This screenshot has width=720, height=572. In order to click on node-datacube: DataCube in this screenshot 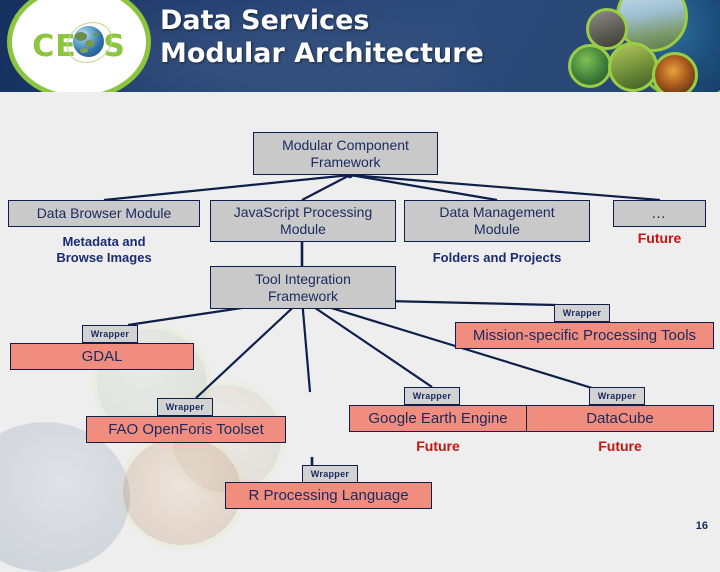, I will do `click(620, 418)`.